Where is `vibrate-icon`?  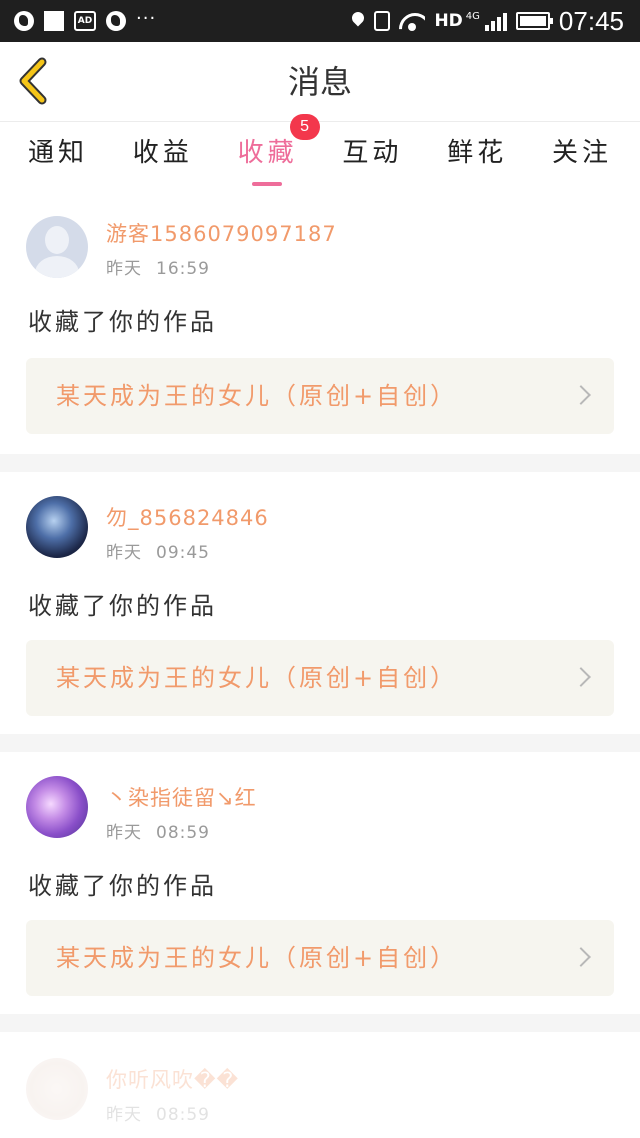 vibrate-icon is located at coordinates (382, 21).